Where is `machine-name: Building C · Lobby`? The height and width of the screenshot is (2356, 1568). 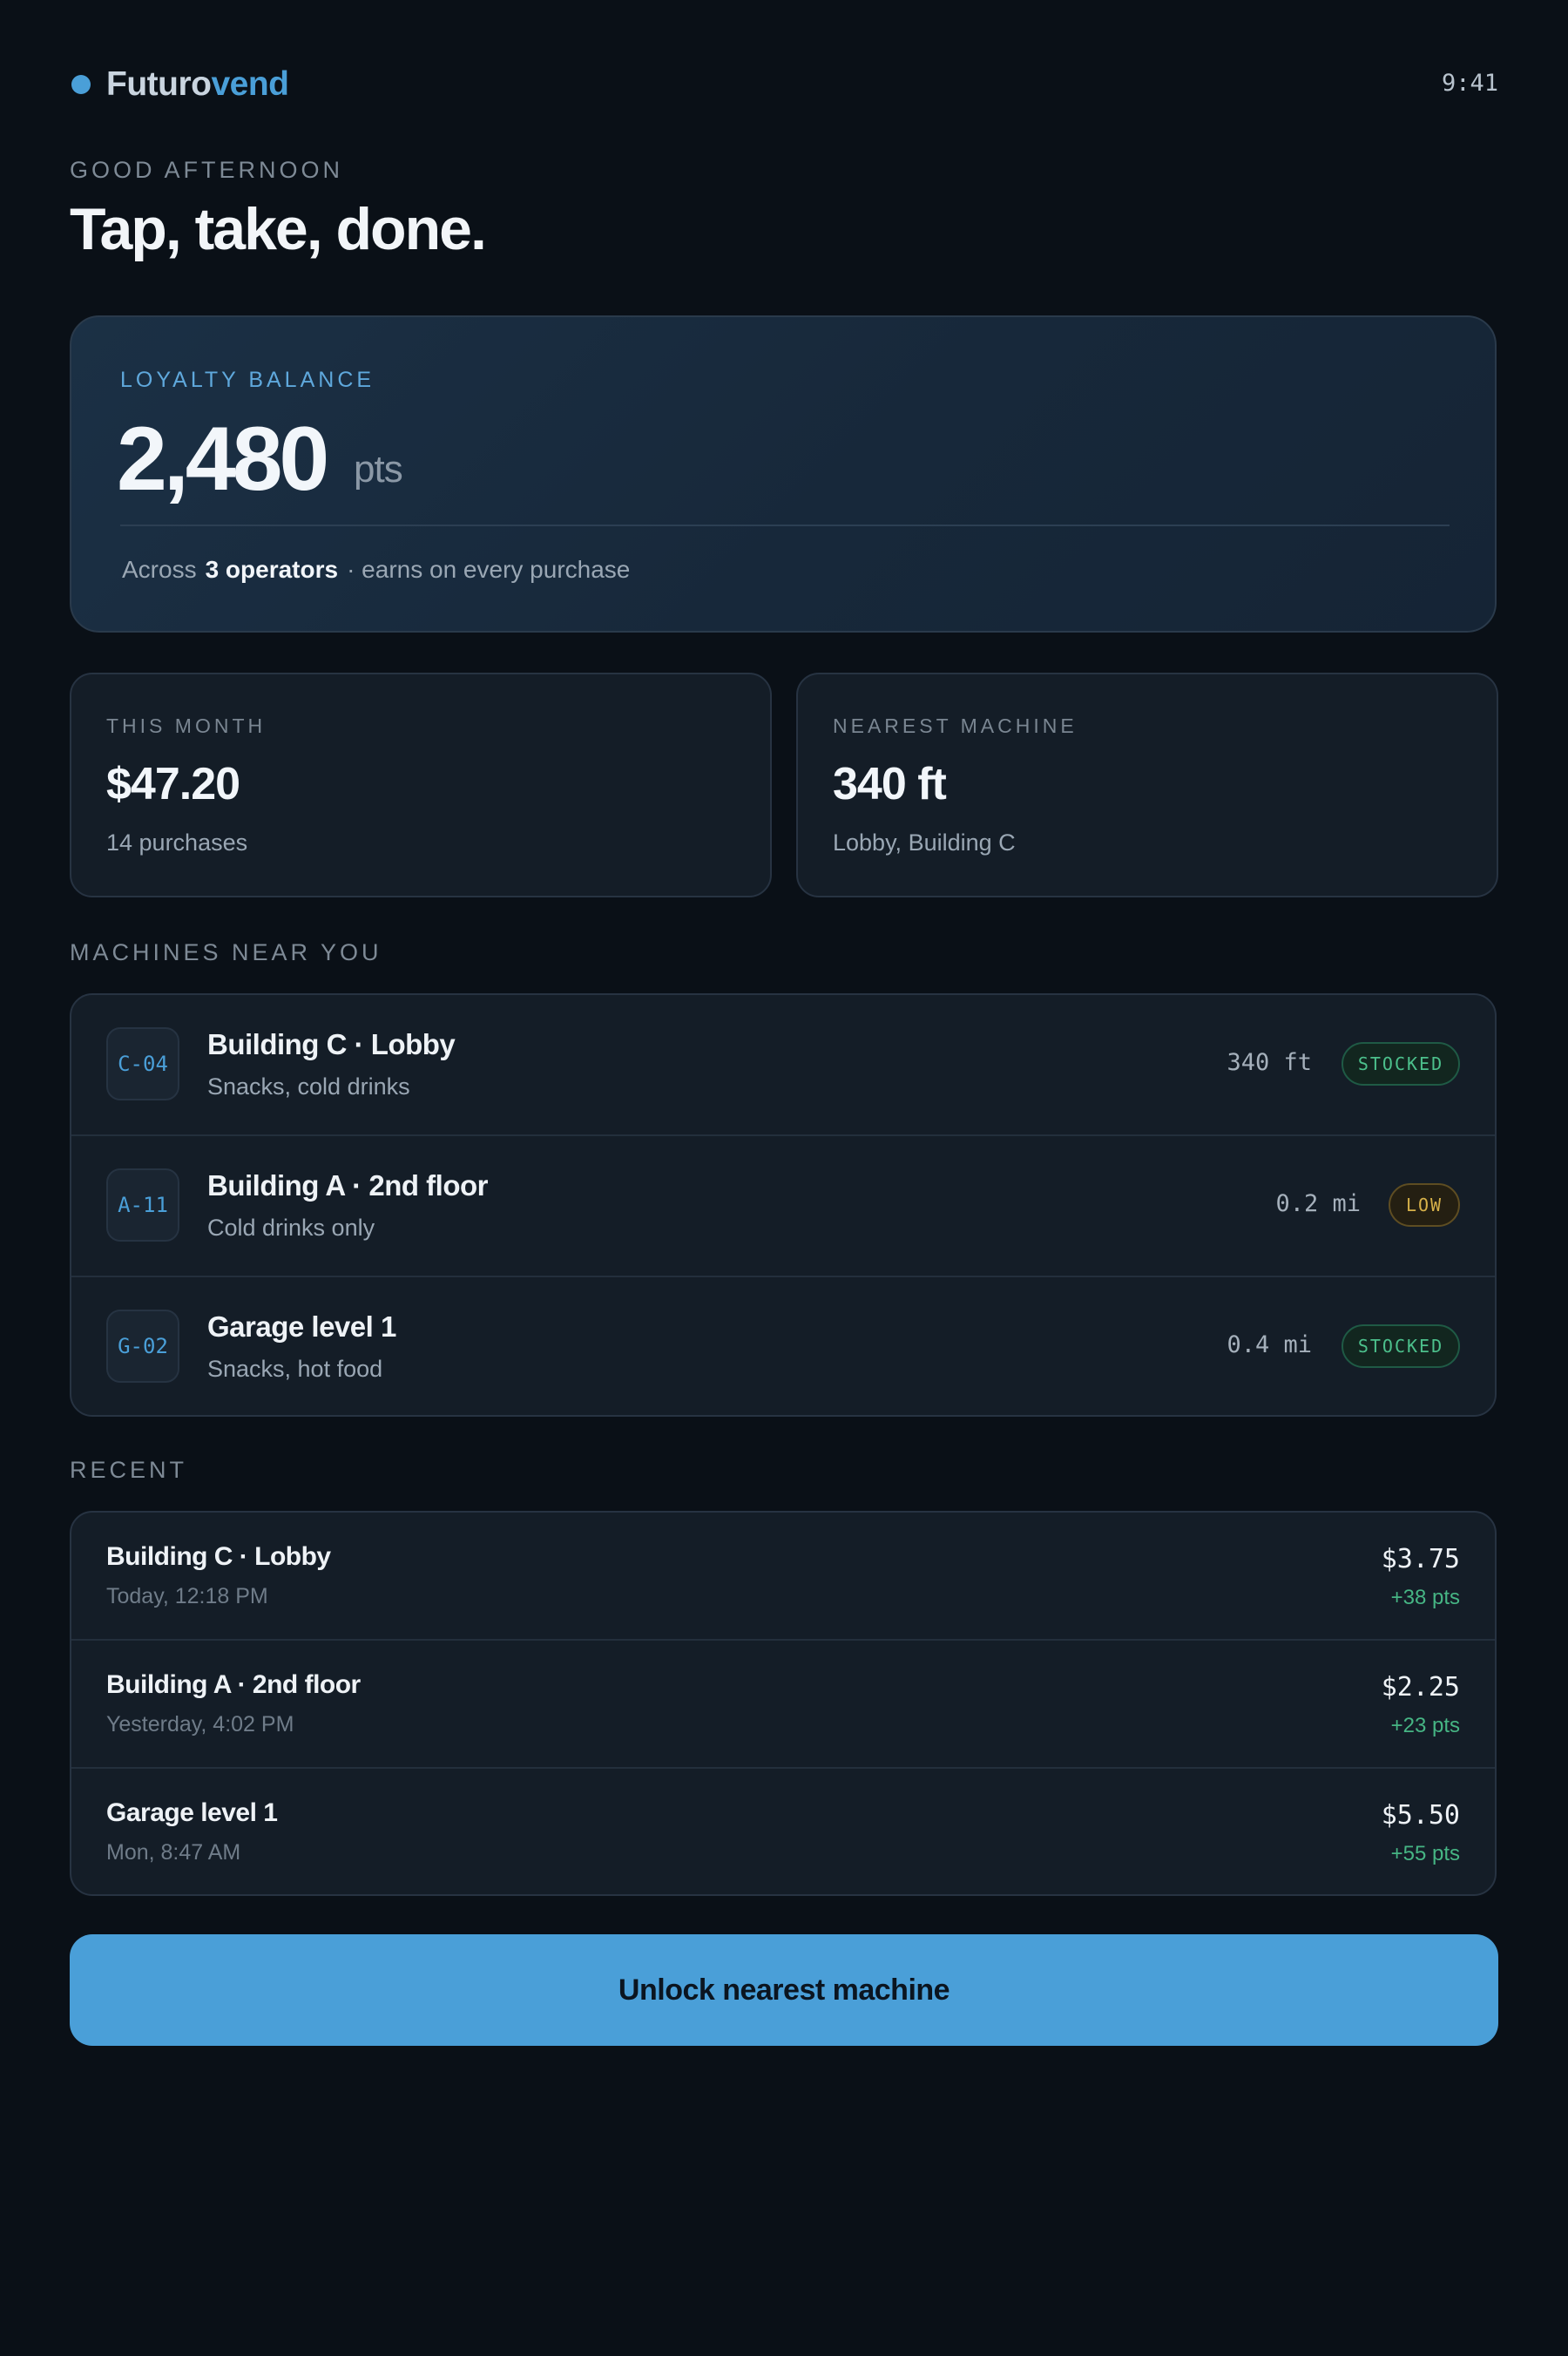 machine-name: Building C · Lobby is located at coordinates (331, 1044).